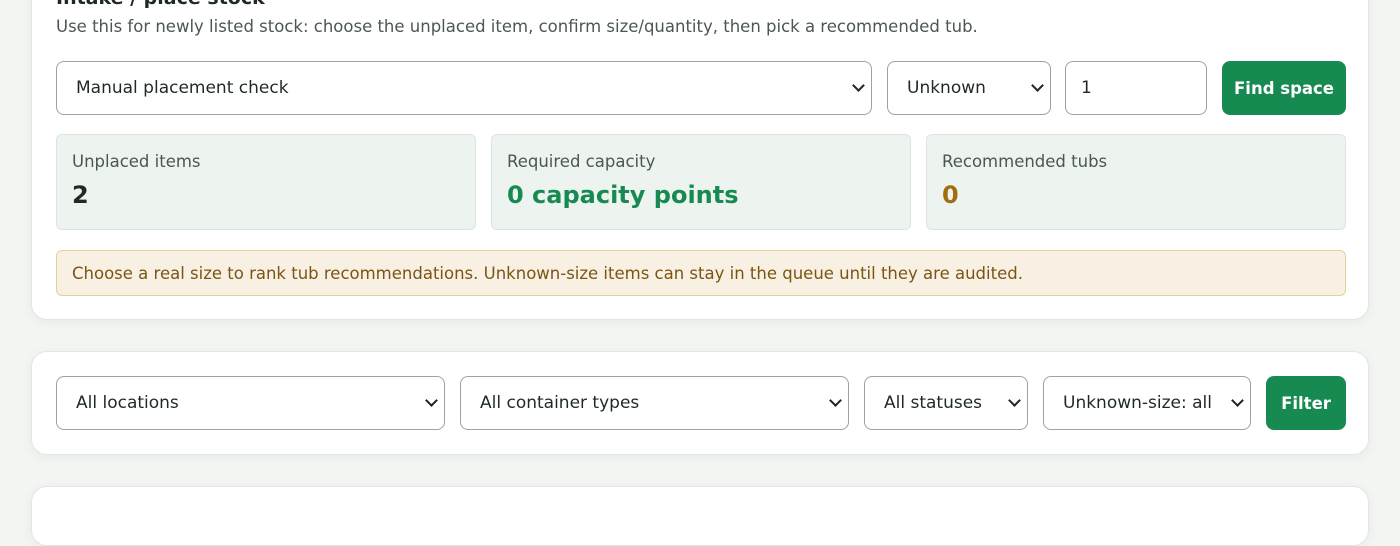 This screenshot has width=1400, height=546. Describe the element at coordinates (1086, 88) in the screenshot. I see `quantity-value: 1` at that location.